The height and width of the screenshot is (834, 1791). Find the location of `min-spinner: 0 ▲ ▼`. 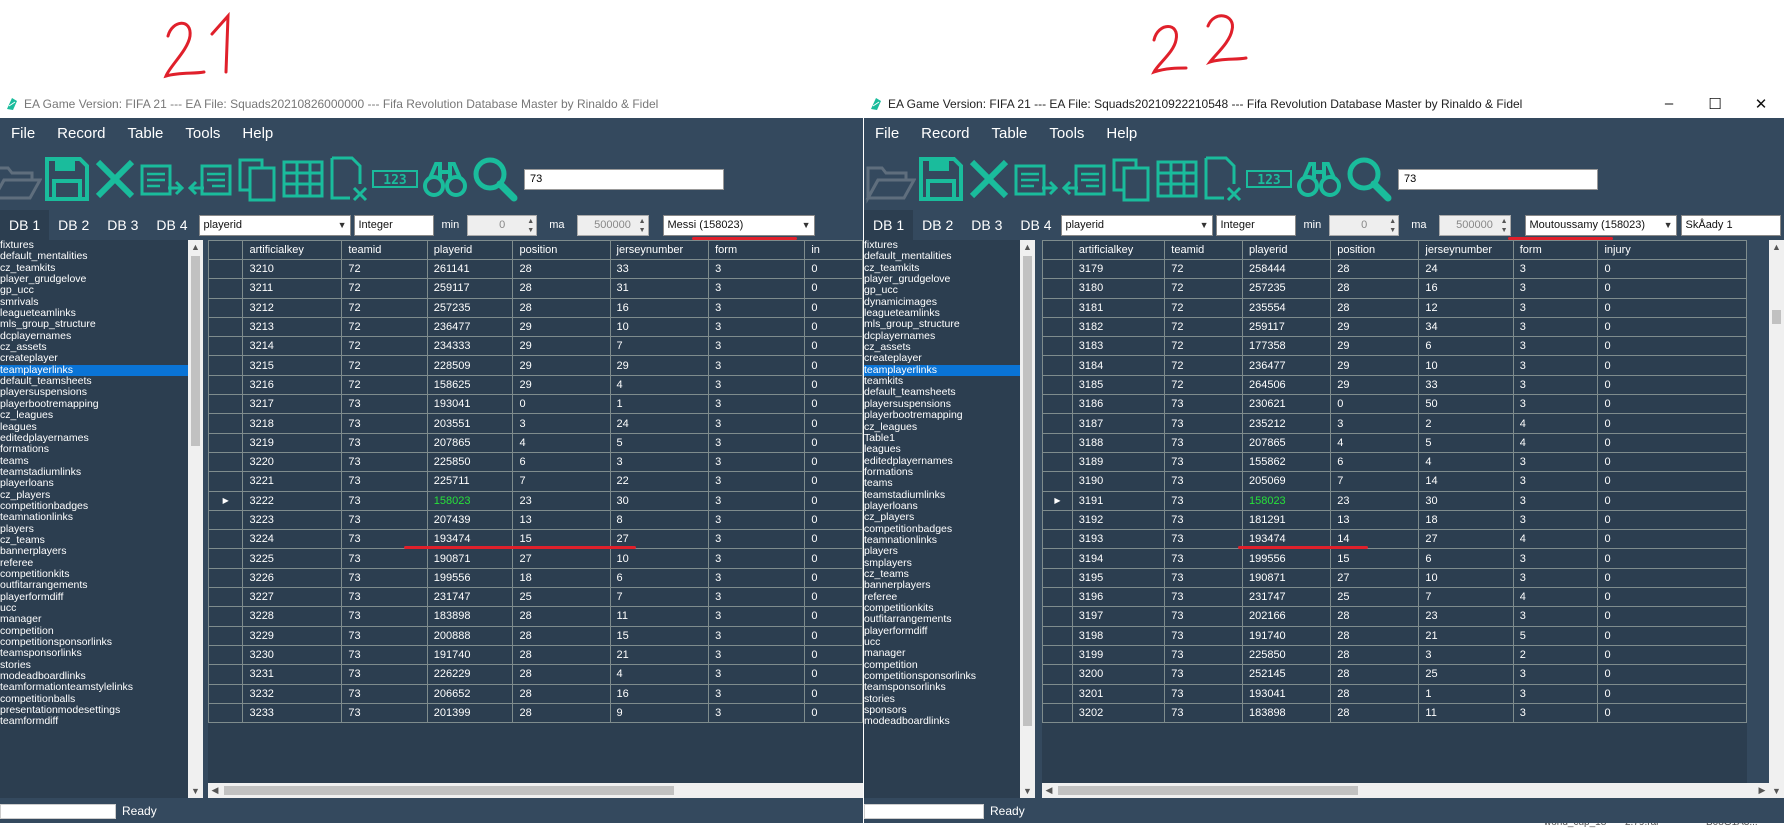

min-spinner: 0 ▲ ▼ is located at coordinates (502, 225).